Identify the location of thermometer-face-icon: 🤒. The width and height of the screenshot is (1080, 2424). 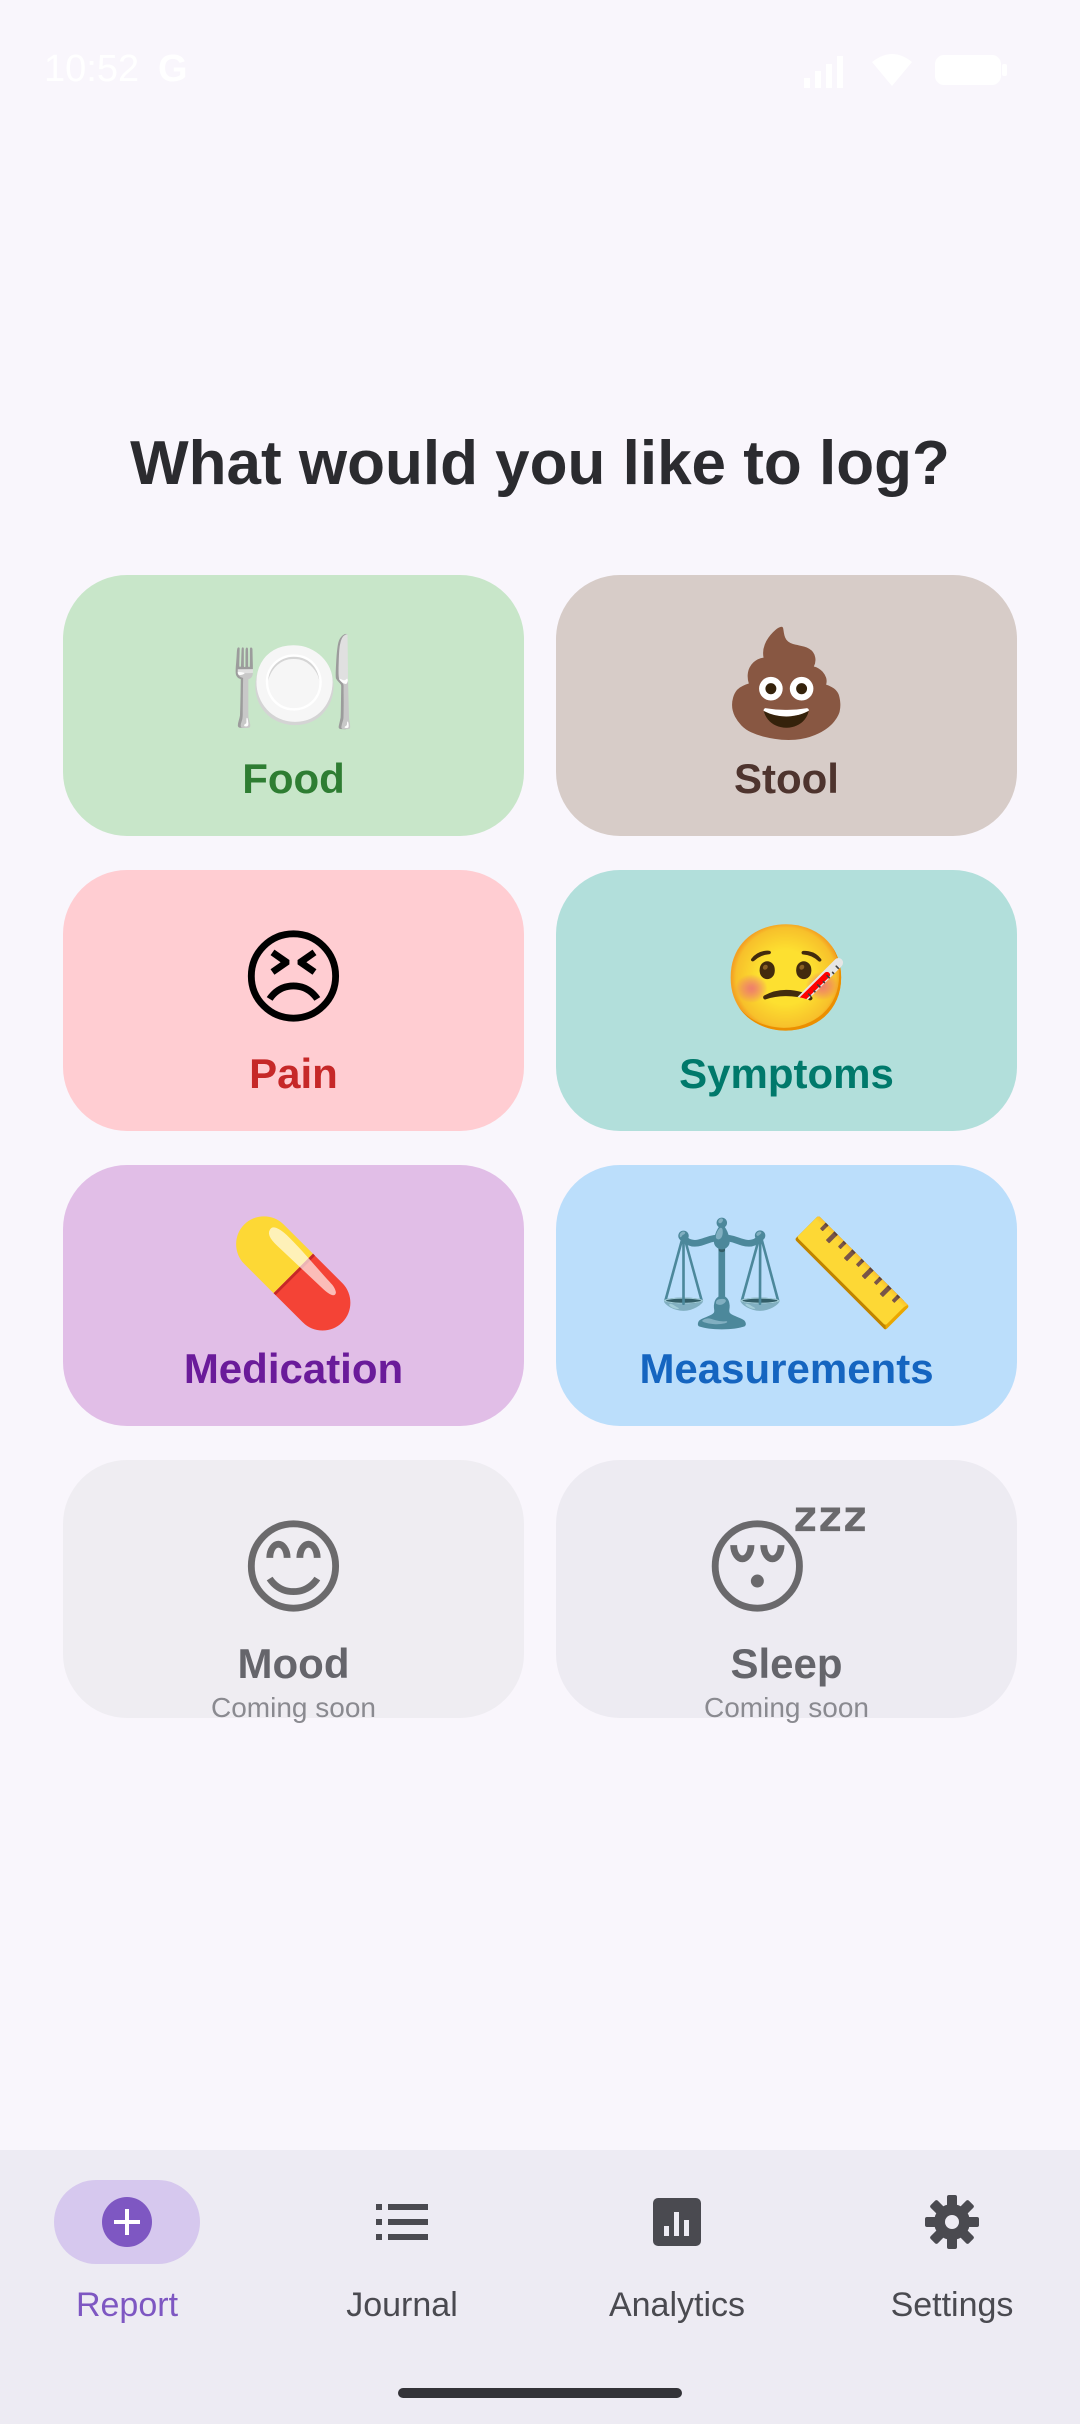
(786, 978).